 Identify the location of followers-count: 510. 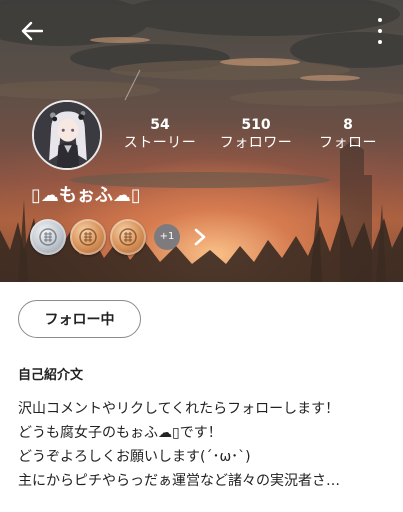
(256, 125).